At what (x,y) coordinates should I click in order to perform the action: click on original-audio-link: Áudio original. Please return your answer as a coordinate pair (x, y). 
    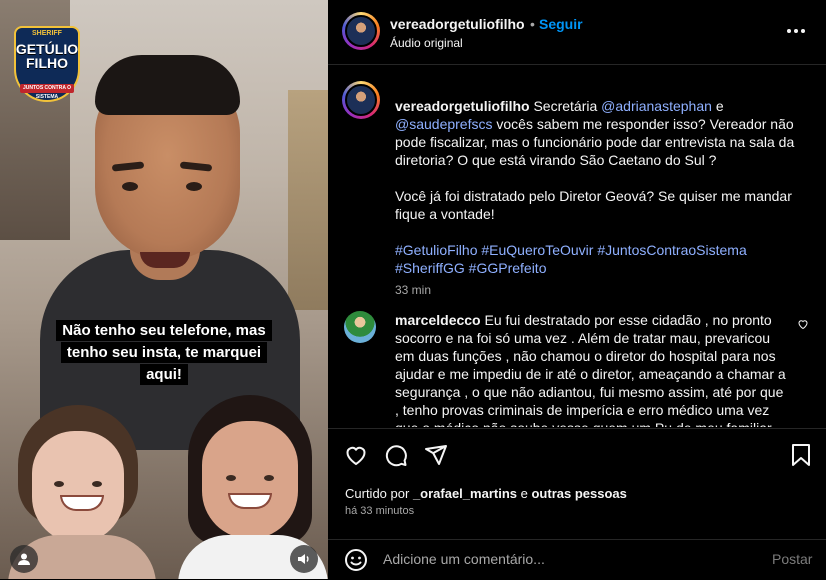
    Looking at the image, I should click on (426, 43).